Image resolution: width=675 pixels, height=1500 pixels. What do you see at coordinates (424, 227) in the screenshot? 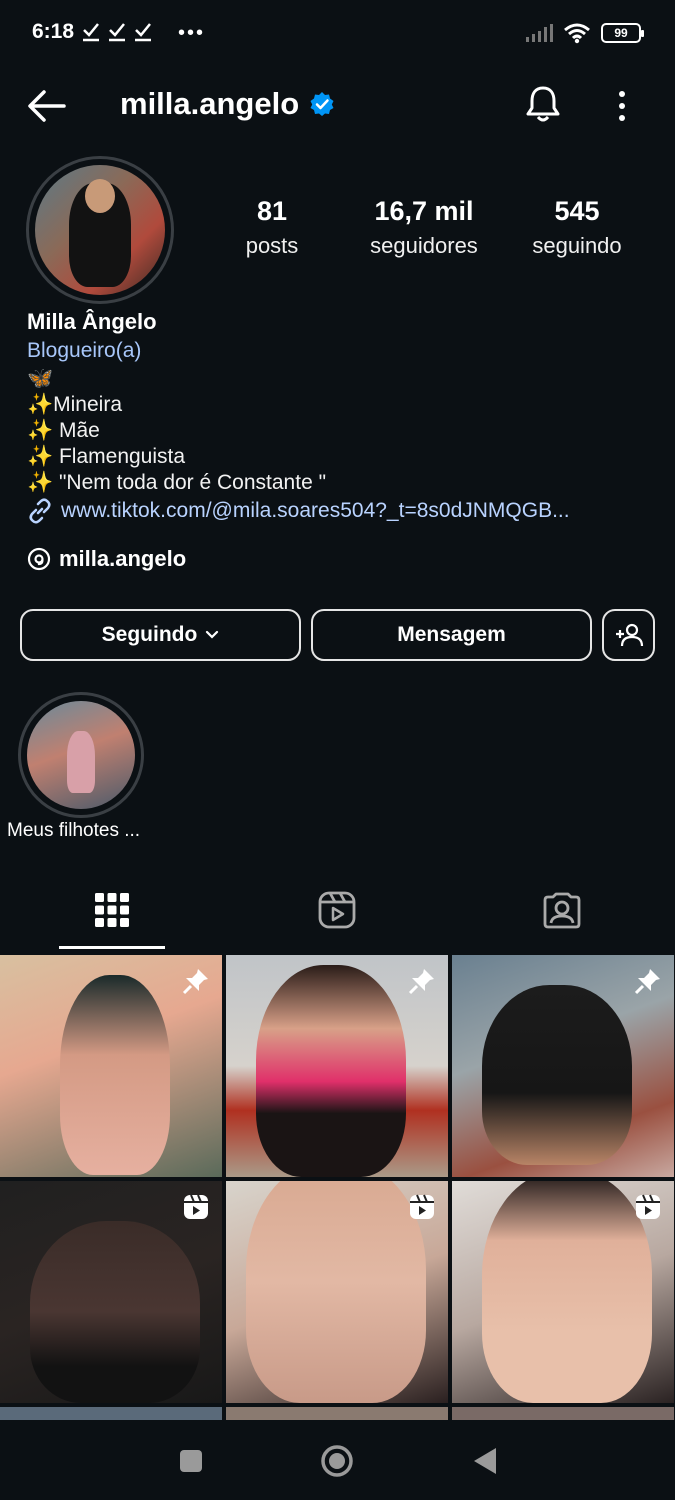
I see `stat-followers: 16,7 mil seguidores` at bounding box center [424, 227].